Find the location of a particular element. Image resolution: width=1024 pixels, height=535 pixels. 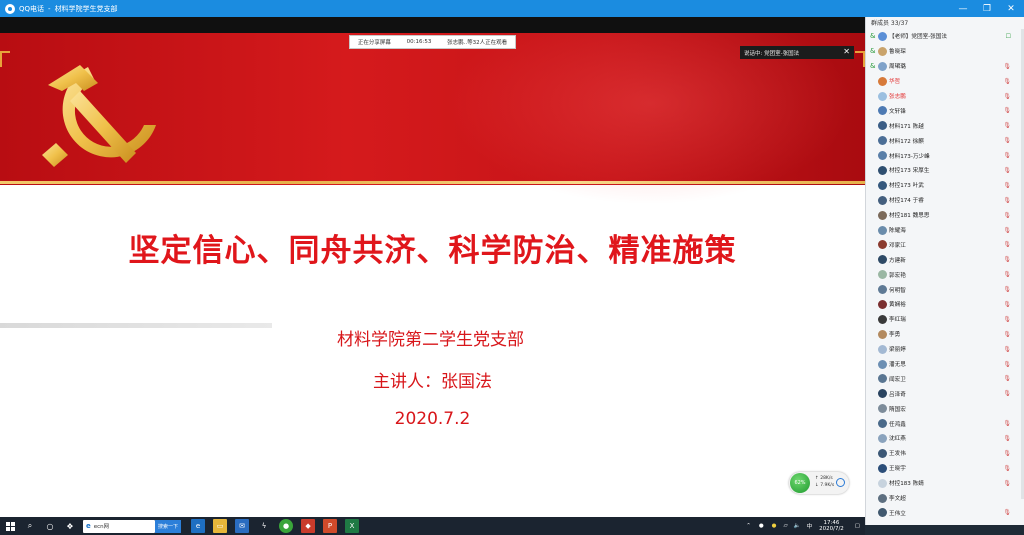

network-percent: 62% is located at coordinates (800, 483).